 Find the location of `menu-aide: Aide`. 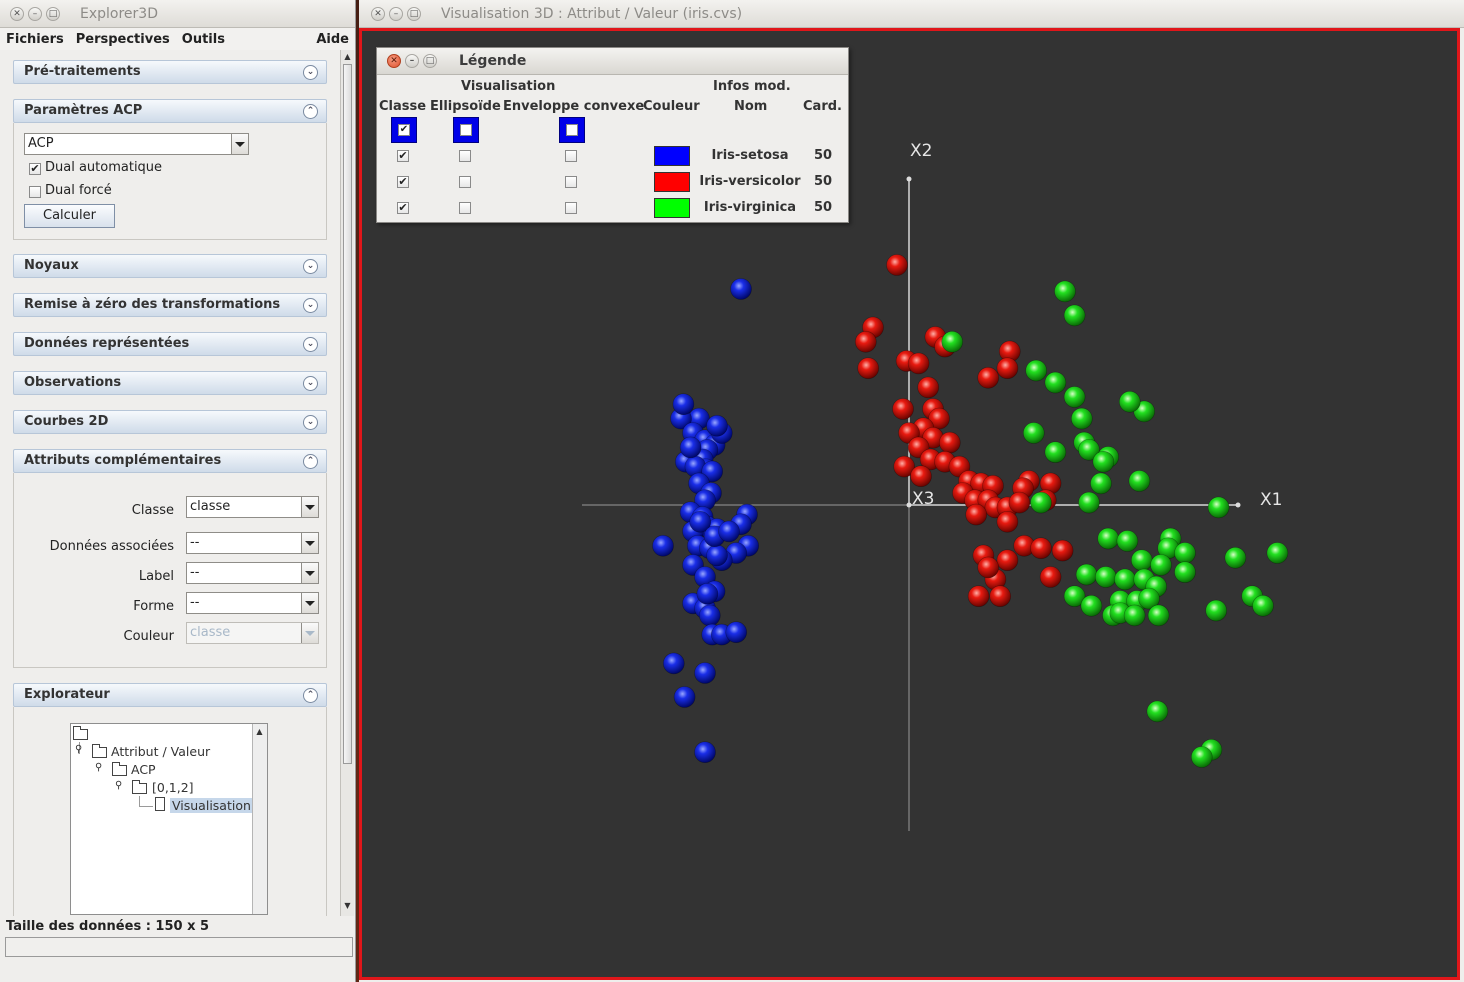

menu-aide: Aide is located at coordinates (332, 39).